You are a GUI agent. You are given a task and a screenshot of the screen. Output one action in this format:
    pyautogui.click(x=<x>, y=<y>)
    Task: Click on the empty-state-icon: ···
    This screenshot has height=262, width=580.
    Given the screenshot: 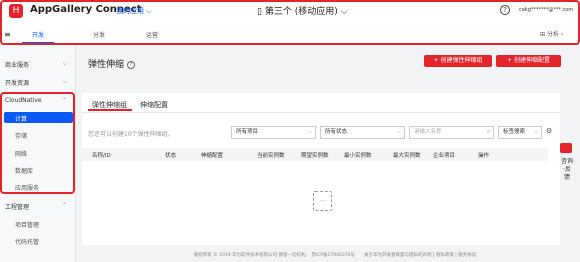 What is the action you would take?
    pyautogui.click(x=322, y=201)
    